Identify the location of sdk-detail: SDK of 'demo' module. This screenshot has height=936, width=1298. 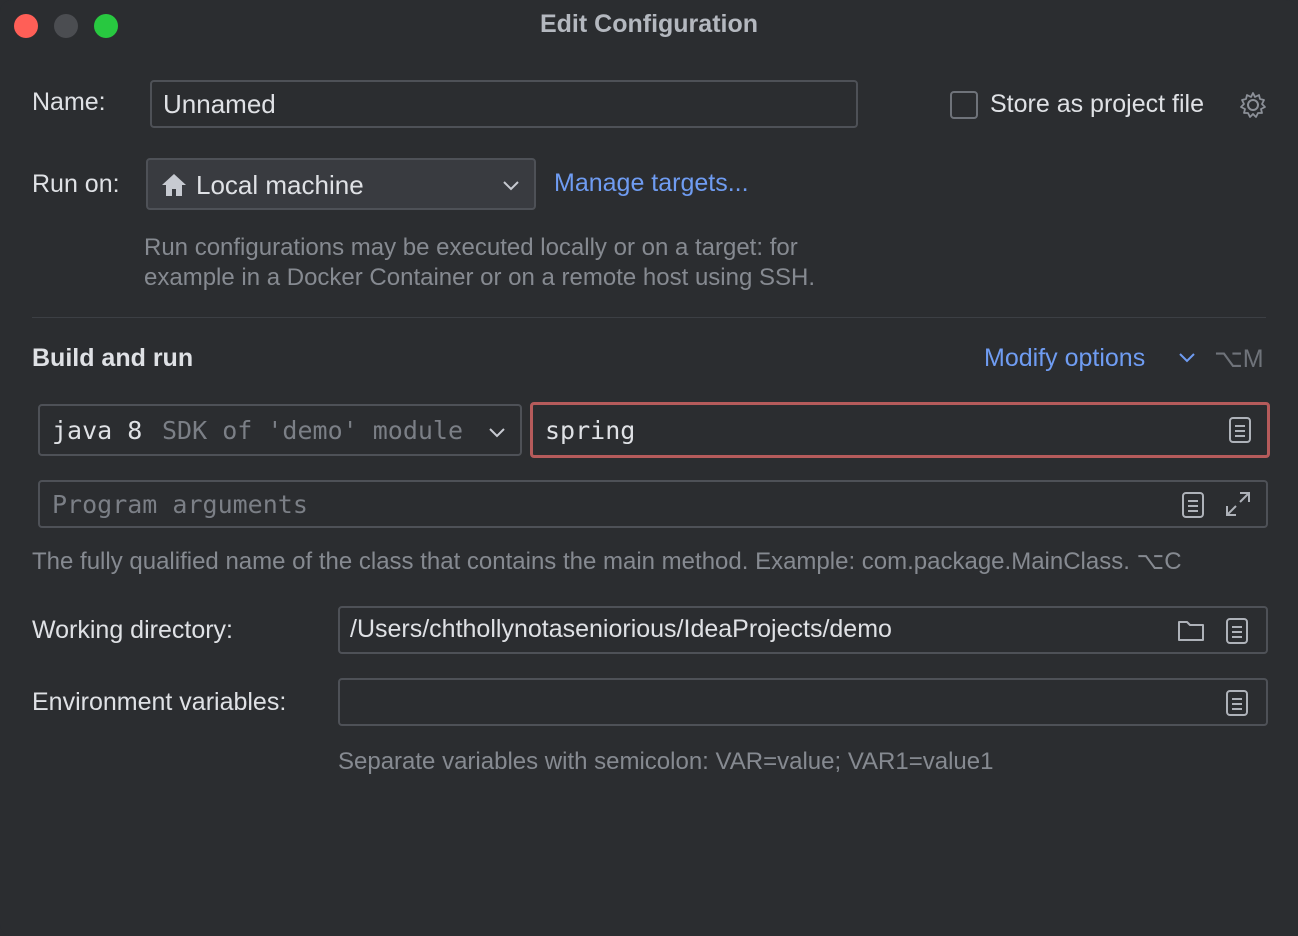
(313, 430).